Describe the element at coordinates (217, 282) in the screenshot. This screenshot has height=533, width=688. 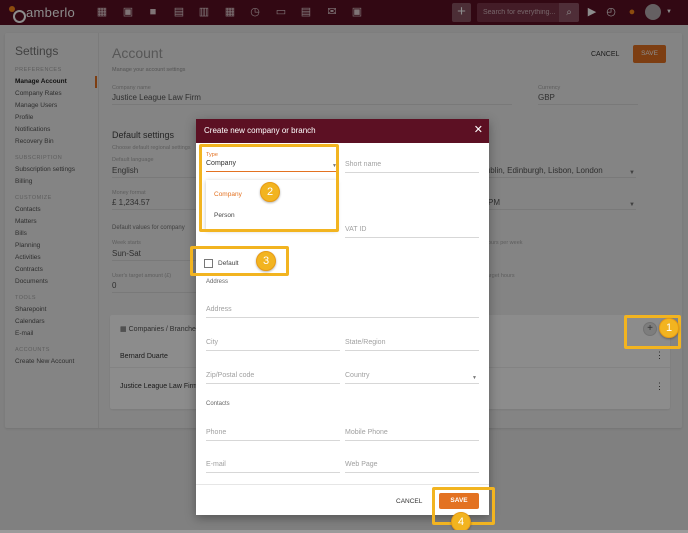
I see `address-section-title: Address` at that location.